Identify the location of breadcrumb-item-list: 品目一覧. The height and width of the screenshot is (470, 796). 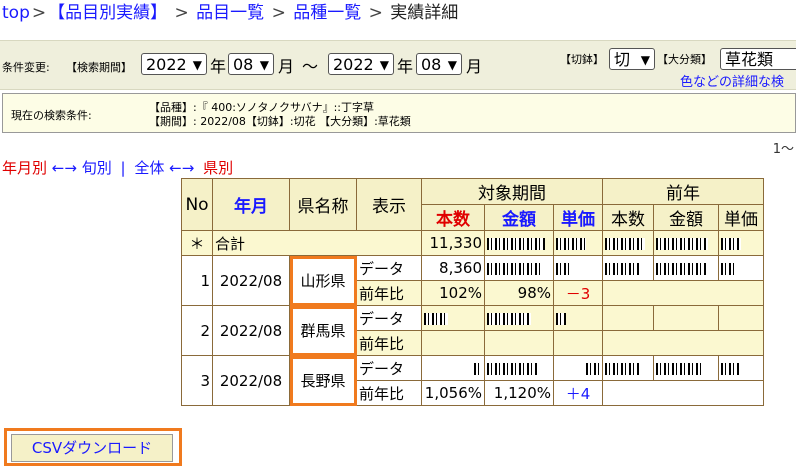
(230, 13).